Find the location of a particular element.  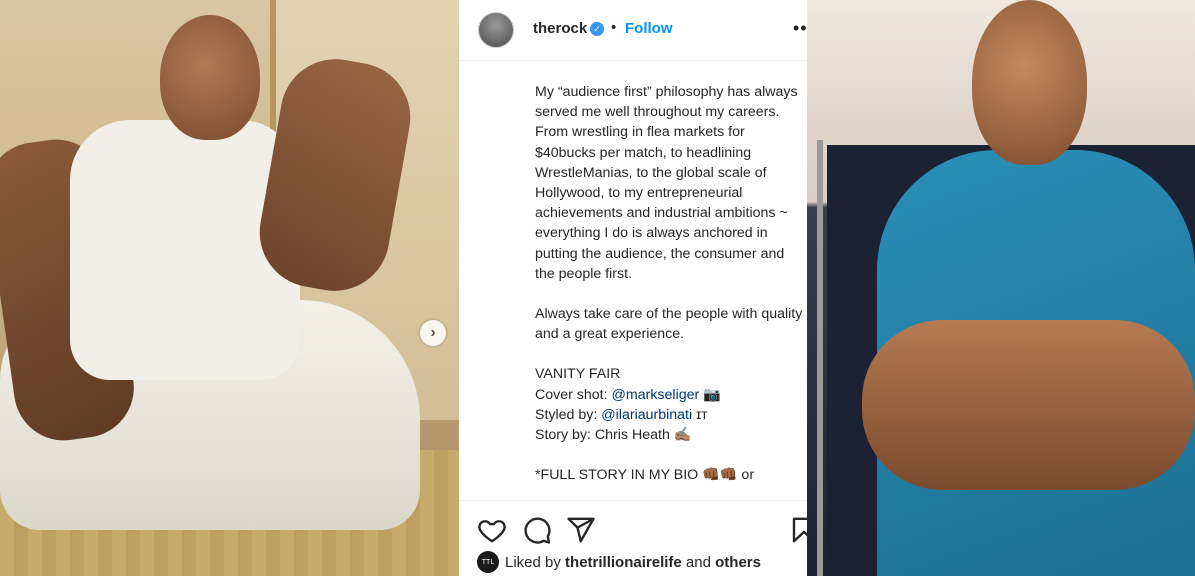

camera-emoji-icon: 📷 is located at coordinates (712, 394).